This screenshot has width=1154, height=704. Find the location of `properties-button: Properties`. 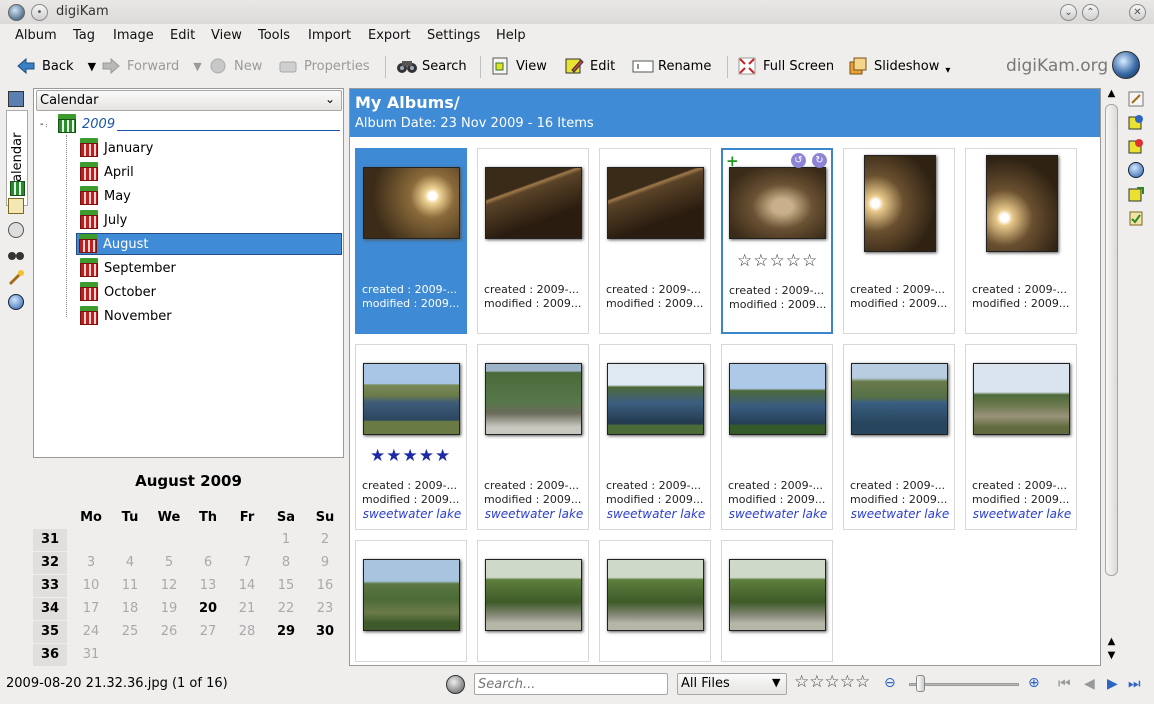

properties-button: Properties is located at coordinates (324, 66).